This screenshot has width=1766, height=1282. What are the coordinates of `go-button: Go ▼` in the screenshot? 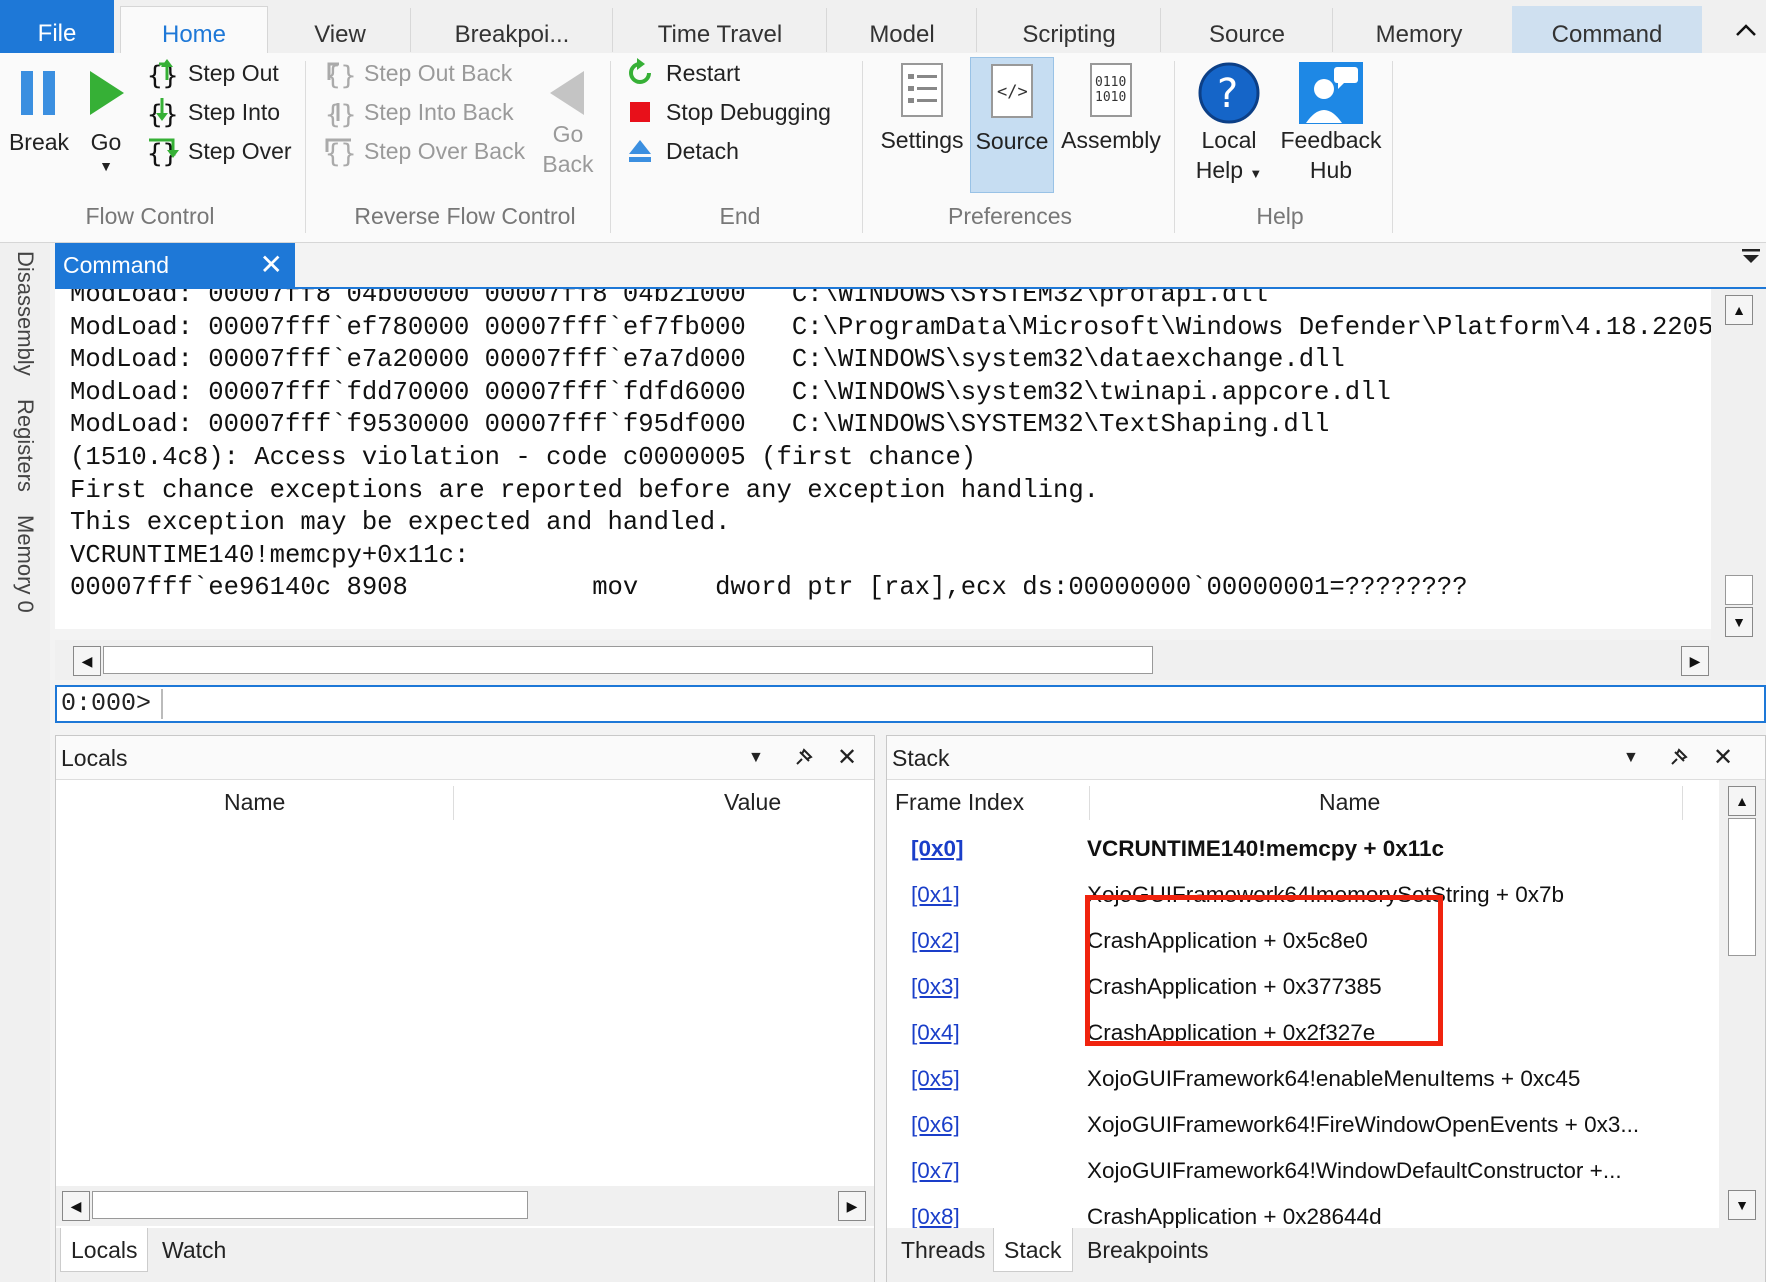 It's located at (106, 121).